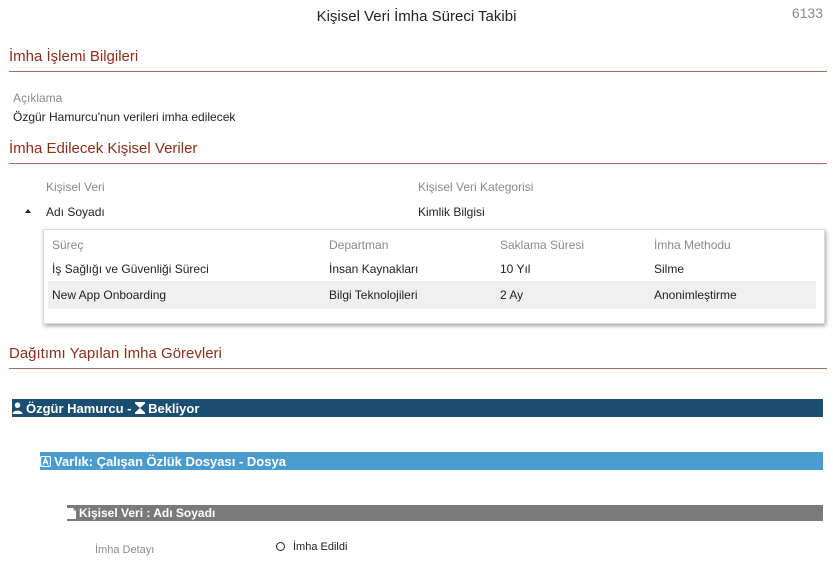 This screenshot has height=570, width=833. Describe the element at coordinates (417, 408) in the screenshot. I see `task-user-bar: Özgür Hamurcu - Bekliyor` at that location.